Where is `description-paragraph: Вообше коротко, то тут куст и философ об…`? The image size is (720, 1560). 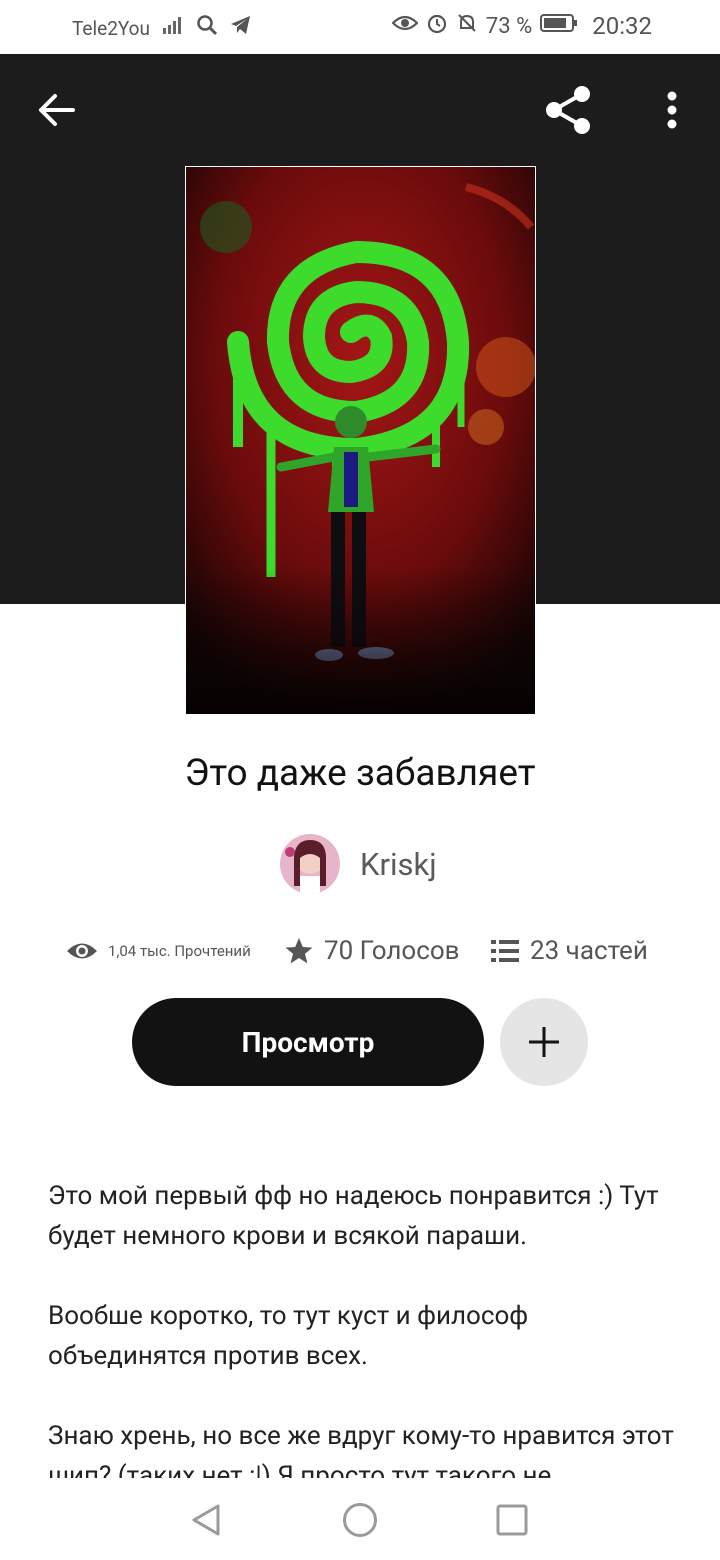 description-paragraph: Вообше коротко, то тут куст и философ об… is located at coordinates (288, 1336).